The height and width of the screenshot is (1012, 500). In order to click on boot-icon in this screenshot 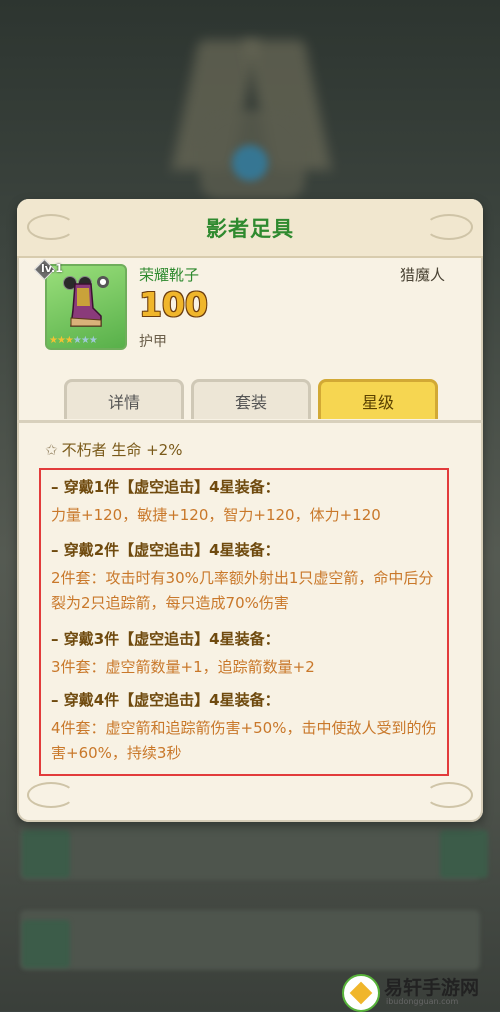, I will do `click(86, 305)`.